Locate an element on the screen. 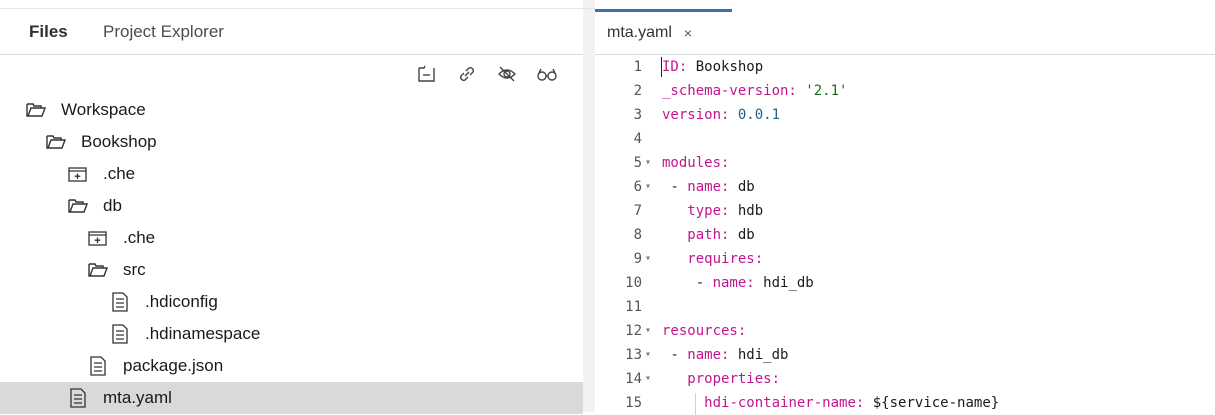 The image size is (1215, 415). text-cursor is located at coordinates (661, 67).